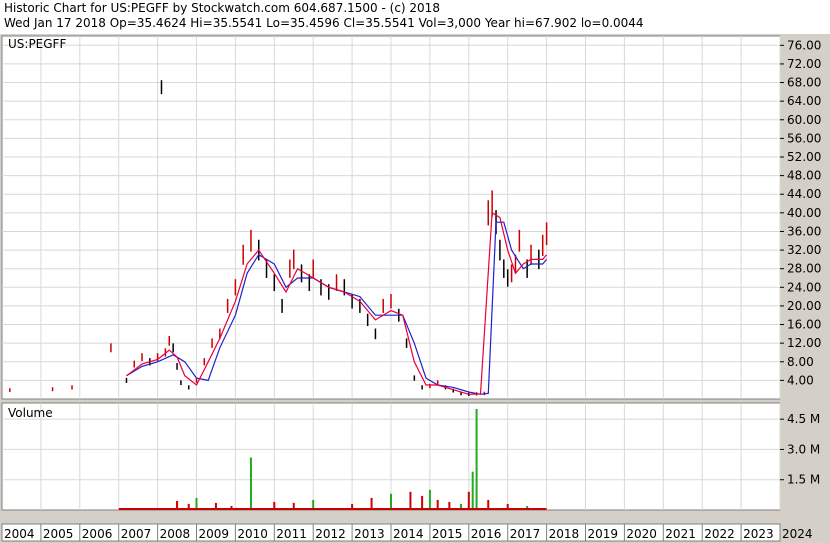  I want to click on x-tick-label: 2017, so click(525, 534).